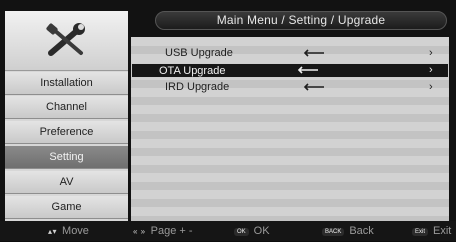 This screenshot has height=242, width=456. What do you see at coordinates (66, 107) in the screenshot?
I see `sidebar-item-channel: Channel` at bounding box center [66, 107].